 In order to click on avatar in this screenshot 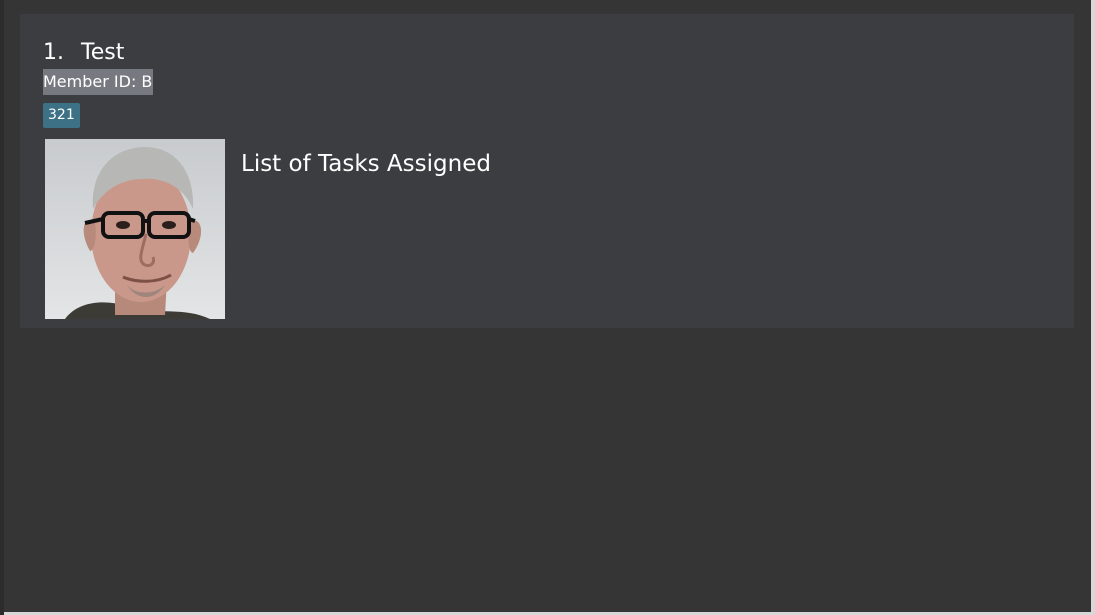, I will do `click(135, 229)`.